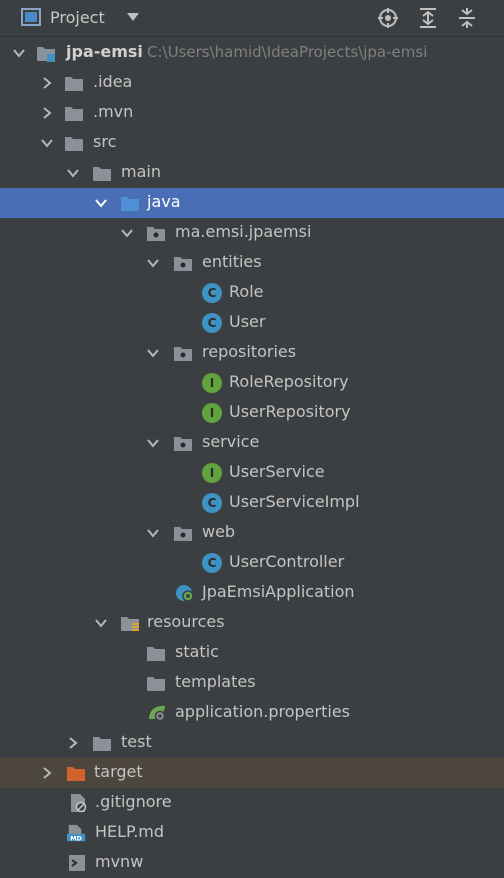 This screenshot has width=504, height=878. What do you see at coordinates (252, 18) in the screenshot?
I see `project-toolbar: Project` at bounding box center [252, 18].